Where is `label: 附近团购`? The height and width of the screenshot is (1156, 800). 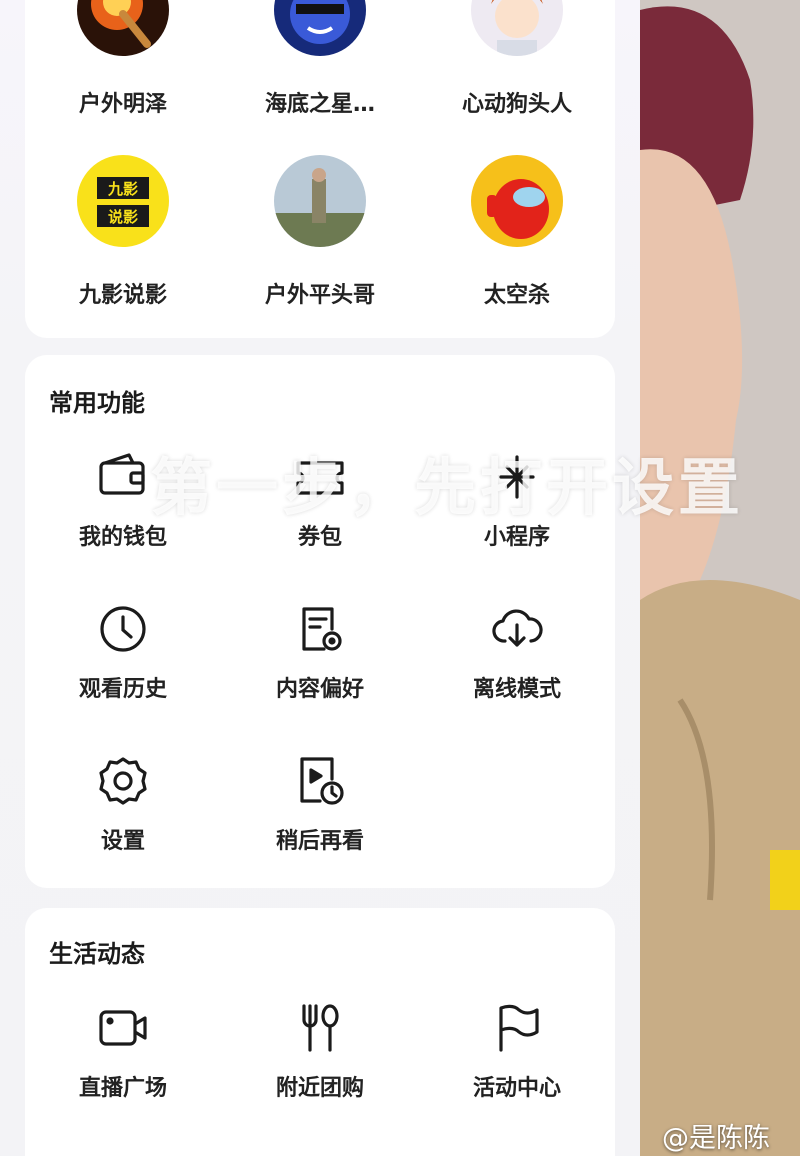
label: 附近团购 is located at coordinates (319, 1088).